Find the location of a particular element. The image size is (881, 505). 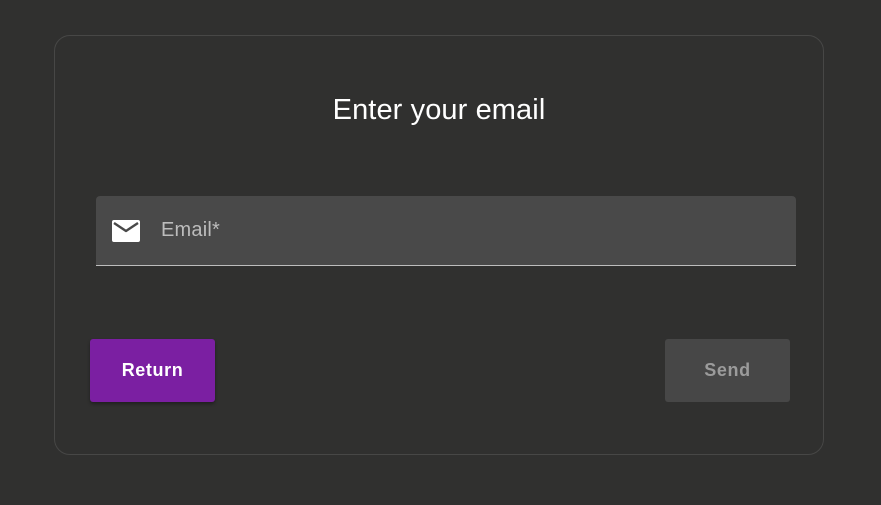

return-button: Return is located at coordinates (152, 370).